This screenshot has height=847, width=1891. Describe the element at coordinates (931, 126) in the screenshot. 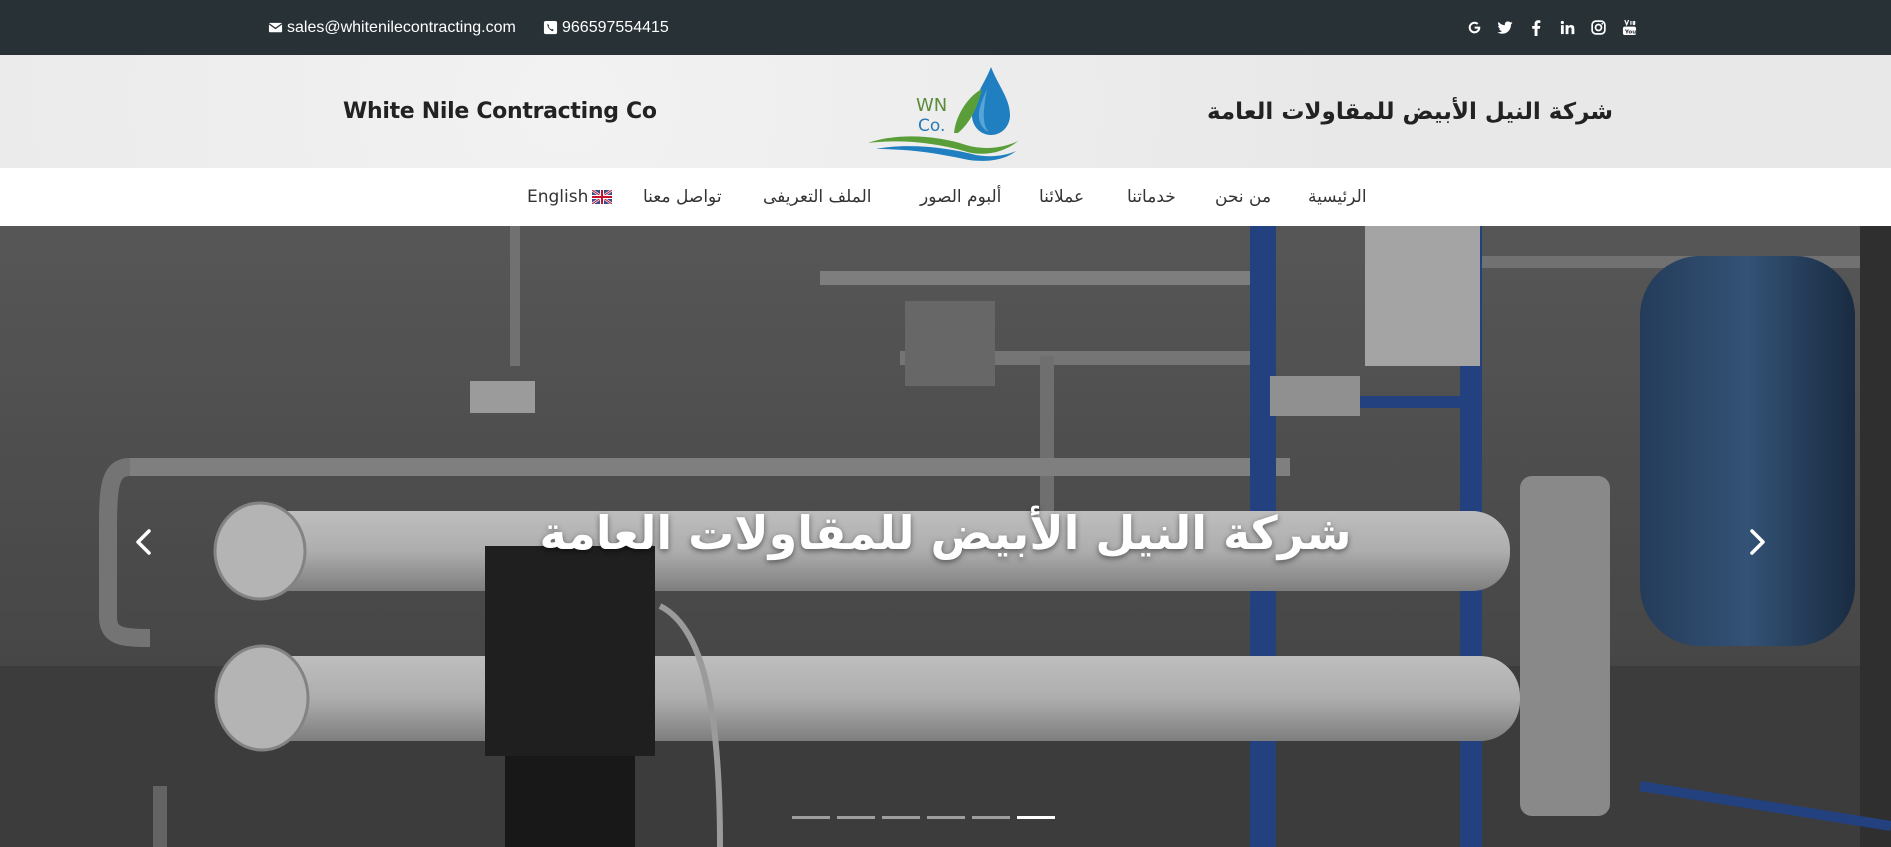

I see `svg-text: Co.` at that location.